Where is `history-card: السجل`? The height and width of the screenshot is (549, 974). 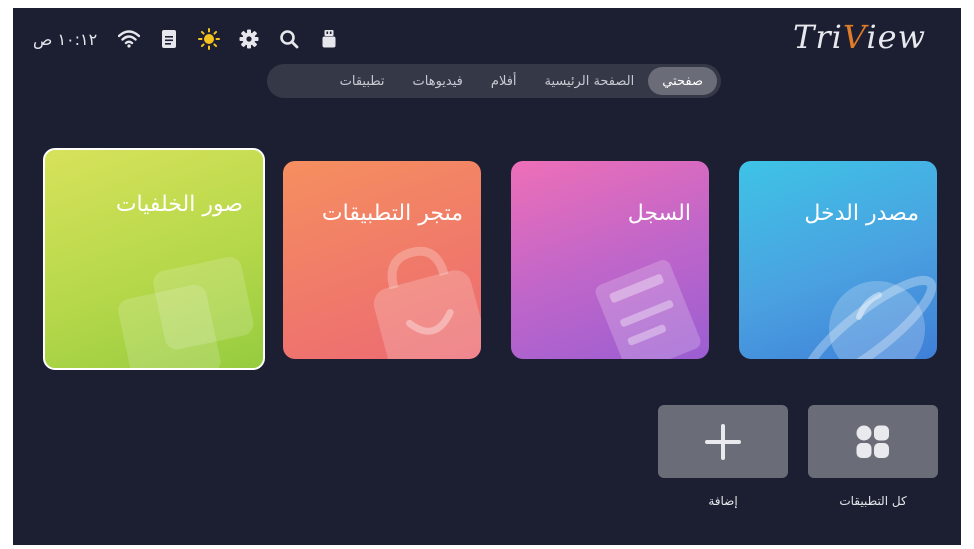
history-card: السجل is located at coordinates (610, 260).